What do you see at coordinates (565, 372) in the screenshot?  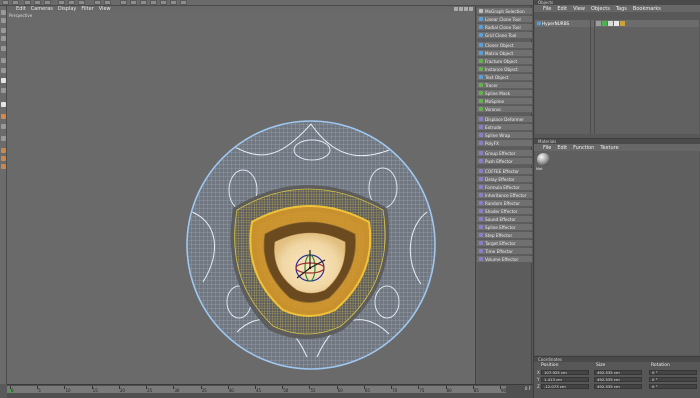 I see `position-x-field: 107.925 cm` at bounding box center [565, 372].